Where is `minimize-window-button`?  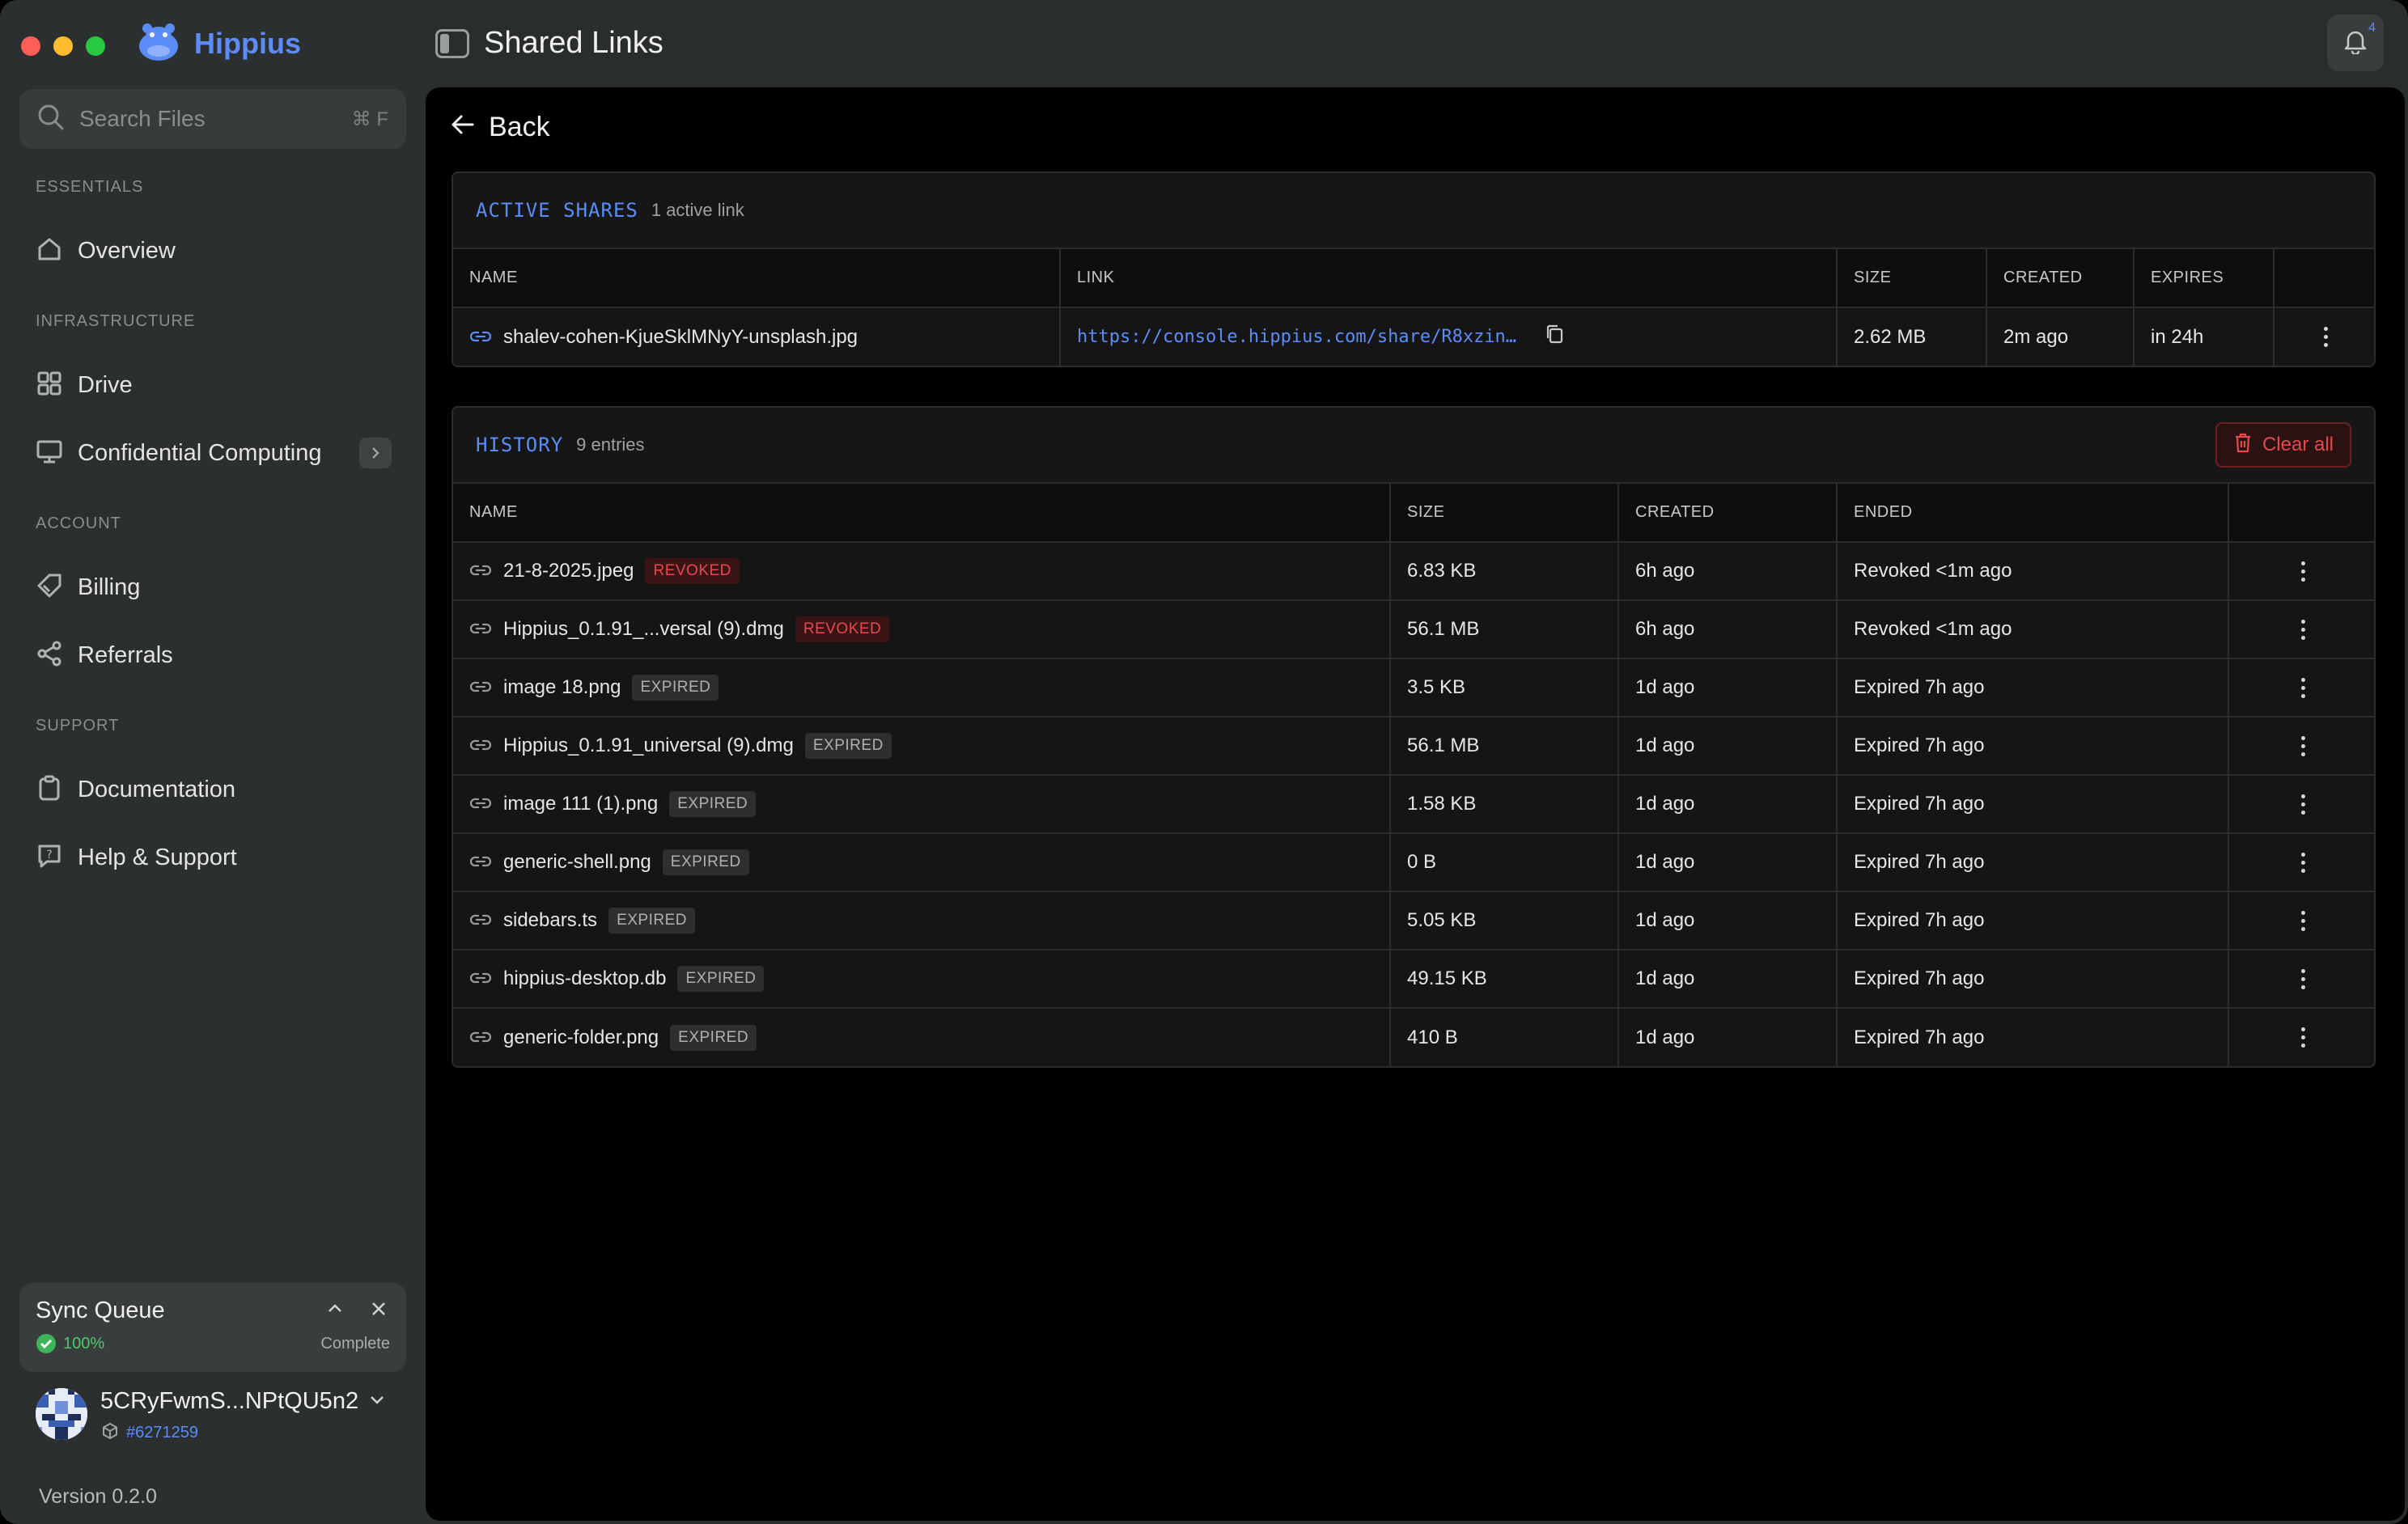 minimize-window-button is located at coordinates (63, 46).